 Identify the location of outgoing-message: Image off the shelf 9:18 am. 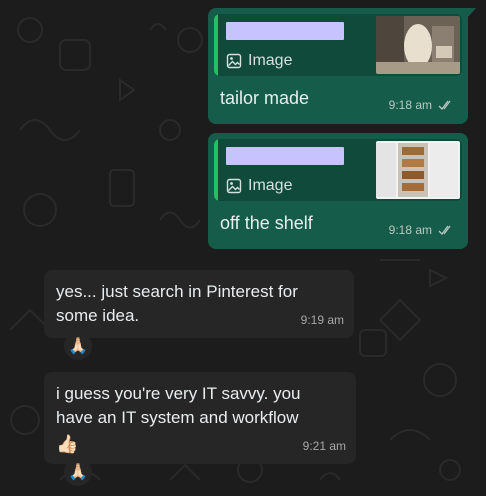
(338, 191).